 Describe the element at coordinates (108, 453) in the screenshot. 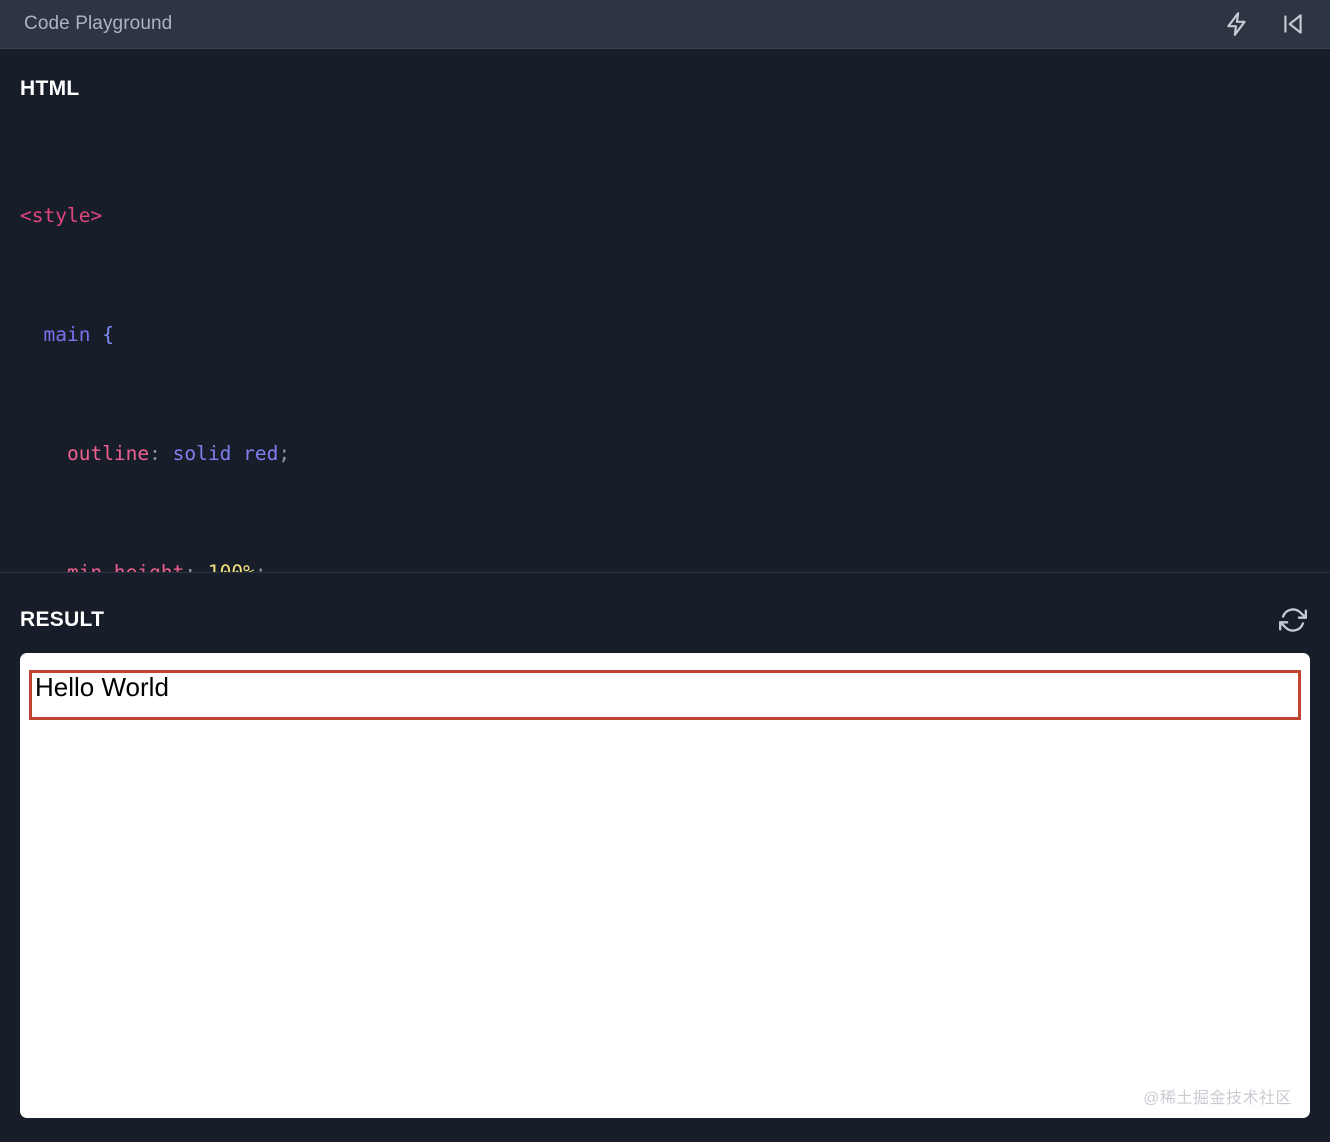

I see `code-token-prop-outline: outline` at that location.